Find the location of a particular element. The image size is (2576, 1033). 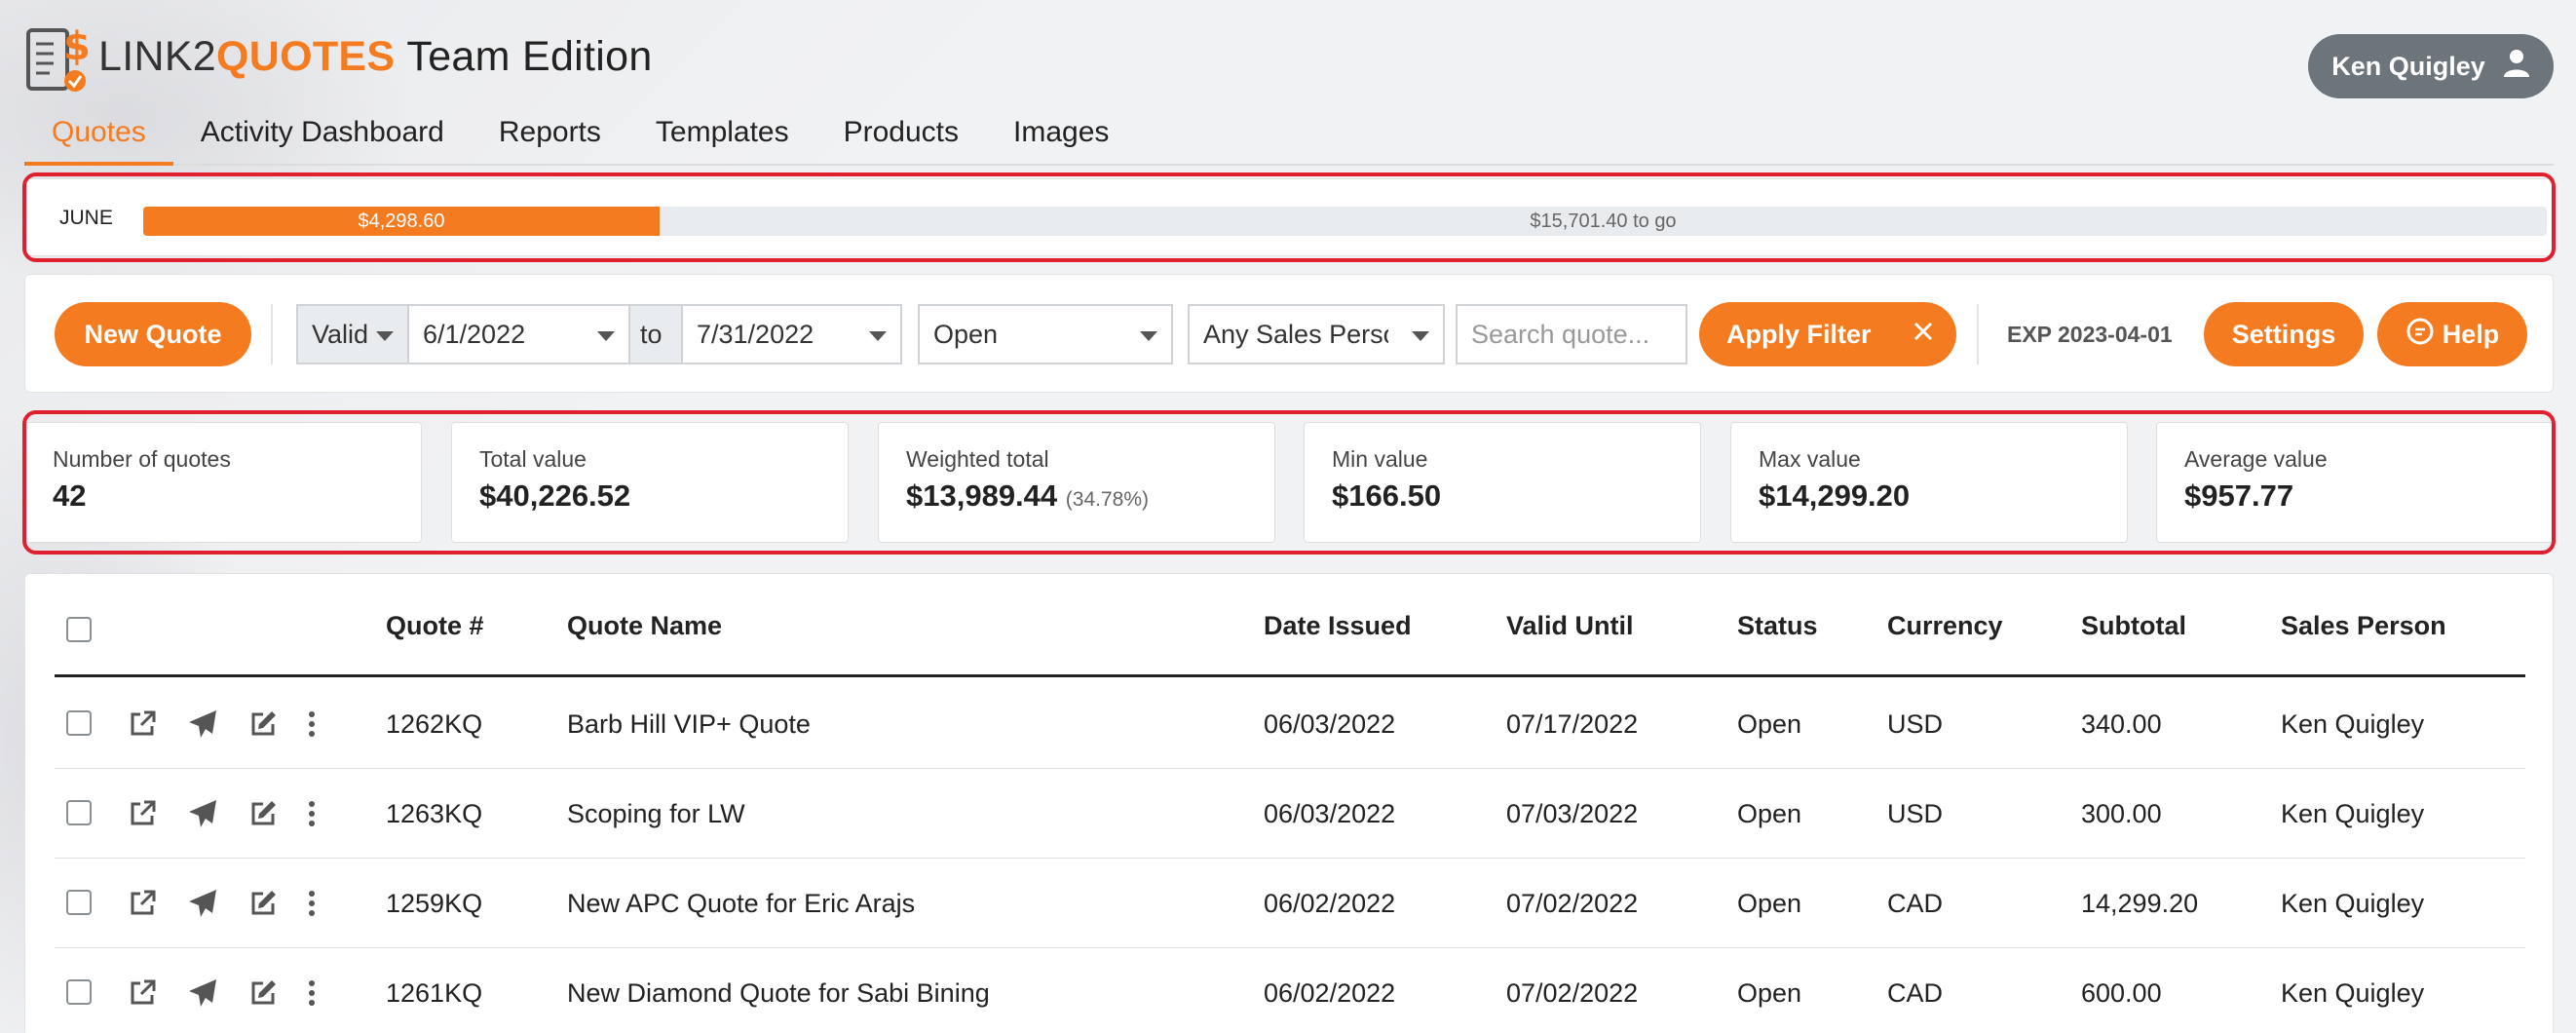

stat-value: $13,989.44 is located at coordinates (982, 495).